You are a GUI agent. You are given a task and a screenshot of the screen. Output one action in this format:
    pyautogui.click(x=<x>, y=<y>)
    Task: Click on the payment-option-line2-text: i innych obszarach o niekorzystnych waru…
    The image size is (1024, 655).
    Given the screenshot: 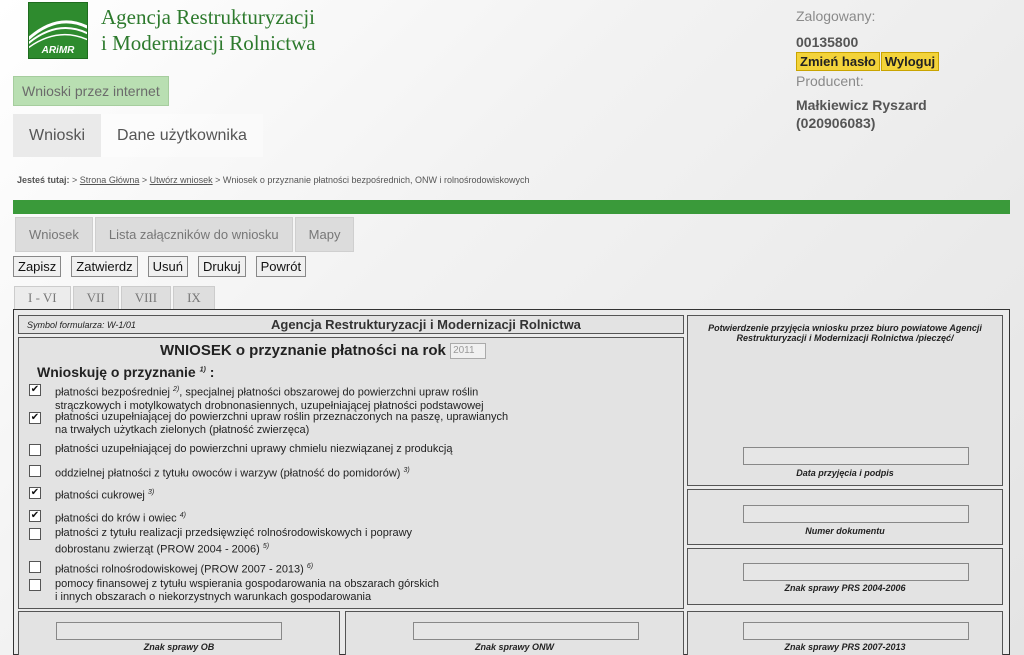 What is the action you would take?
    pyautogui.click(x=213, y=597)
    